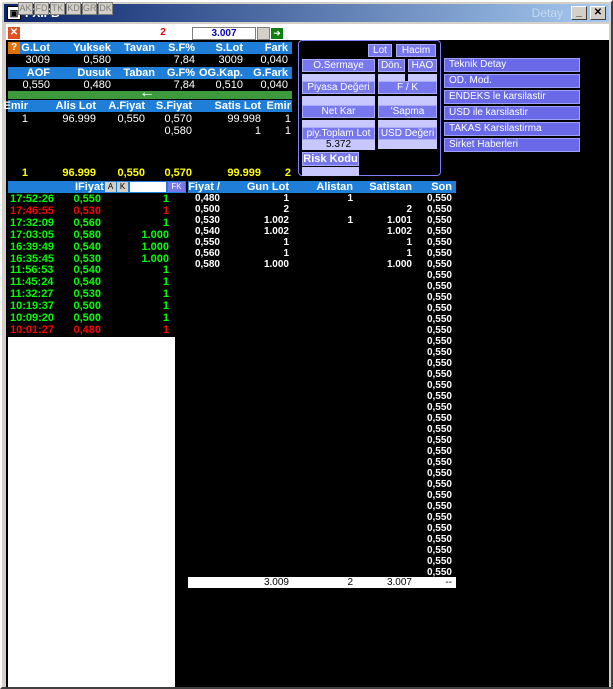 This screenshot has width=613, height=689. Describe the element at coordinates (338, 111) in the screenshot. I see `net-kar-button: Net Kar` at that location.